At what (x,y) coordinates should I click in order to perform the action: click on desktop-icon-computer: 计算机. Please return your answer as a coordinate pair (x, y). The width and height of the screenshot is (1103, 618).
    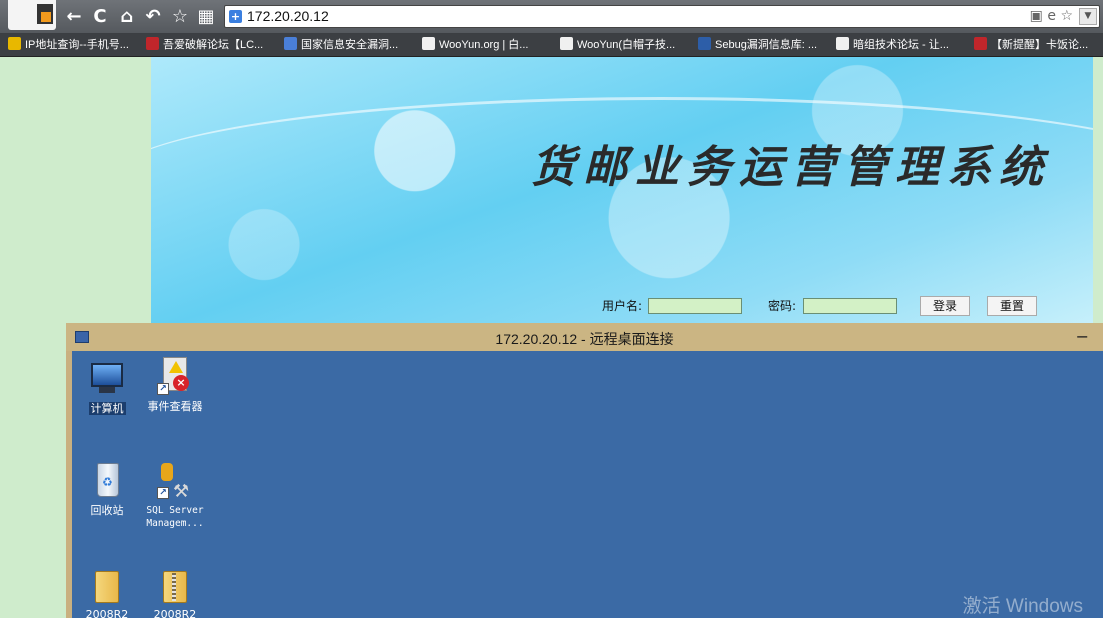
    Looking at the image, I should click on (107, 386).